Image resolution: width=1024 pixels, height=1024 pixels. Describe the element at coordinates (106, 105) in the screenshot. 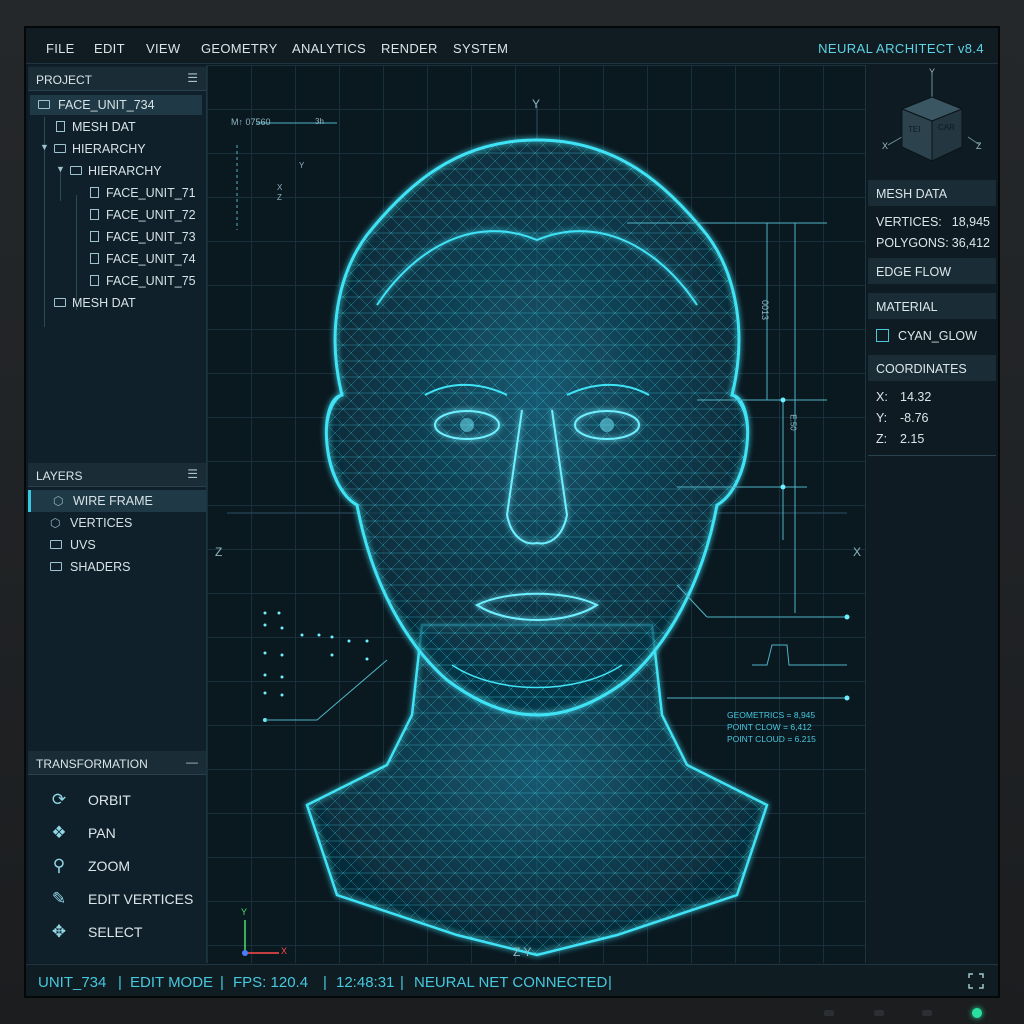

I see `tree-item-label: FACE_UNIT_734` at that location.